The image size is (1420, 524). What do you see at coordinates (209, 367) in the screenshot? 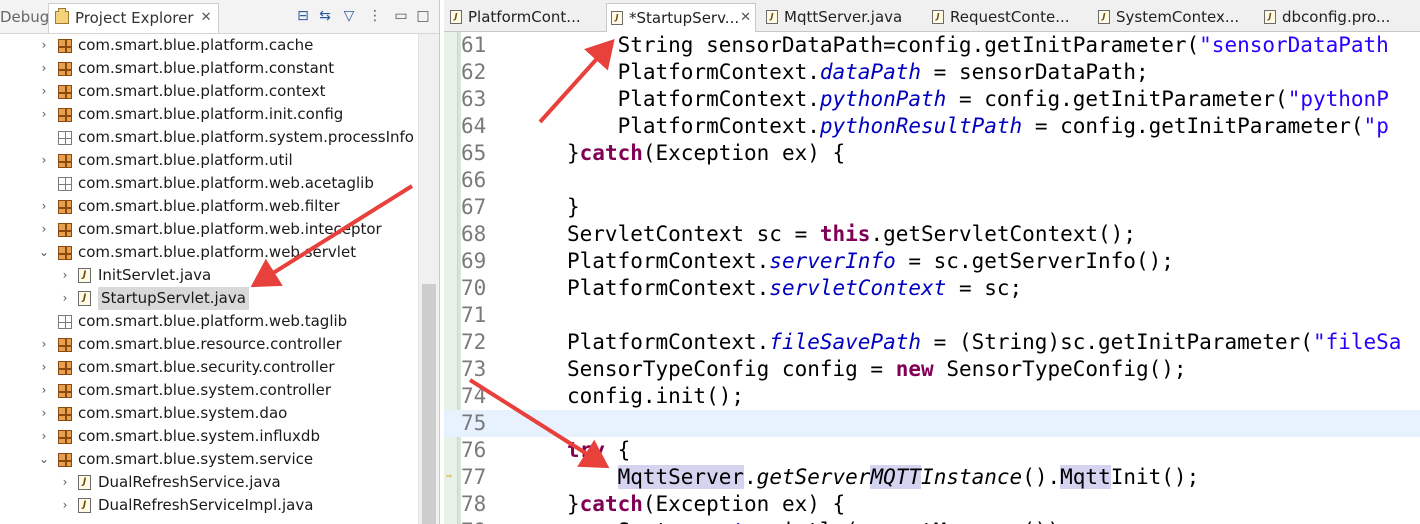
I see `tree-package-item: › com.smart.blue.security.controller` at bounding box center [209, 367].